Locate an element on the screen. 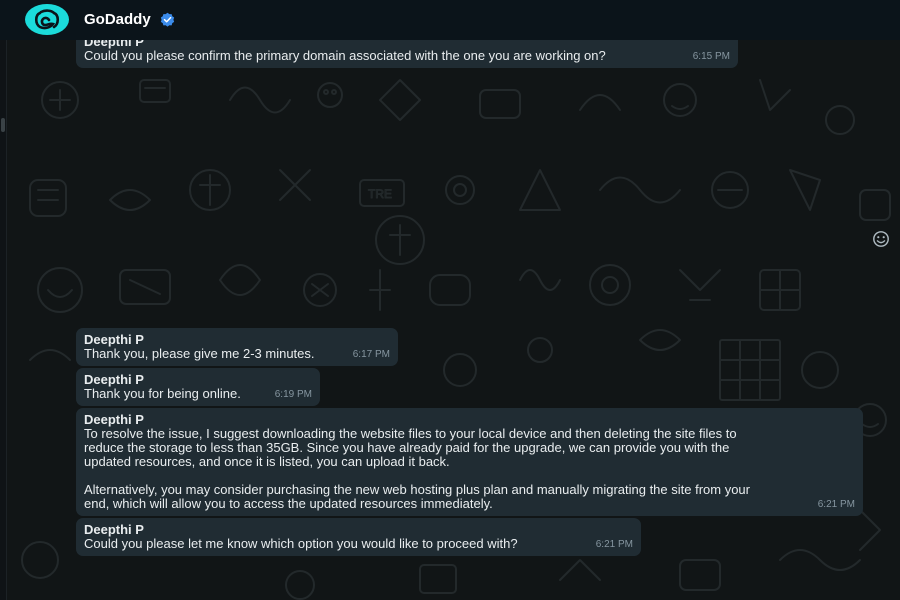 Image resolution: width=900 pixels, height=600 pixels. chat-header: GoDaddy is located at coordinates (450, 20).